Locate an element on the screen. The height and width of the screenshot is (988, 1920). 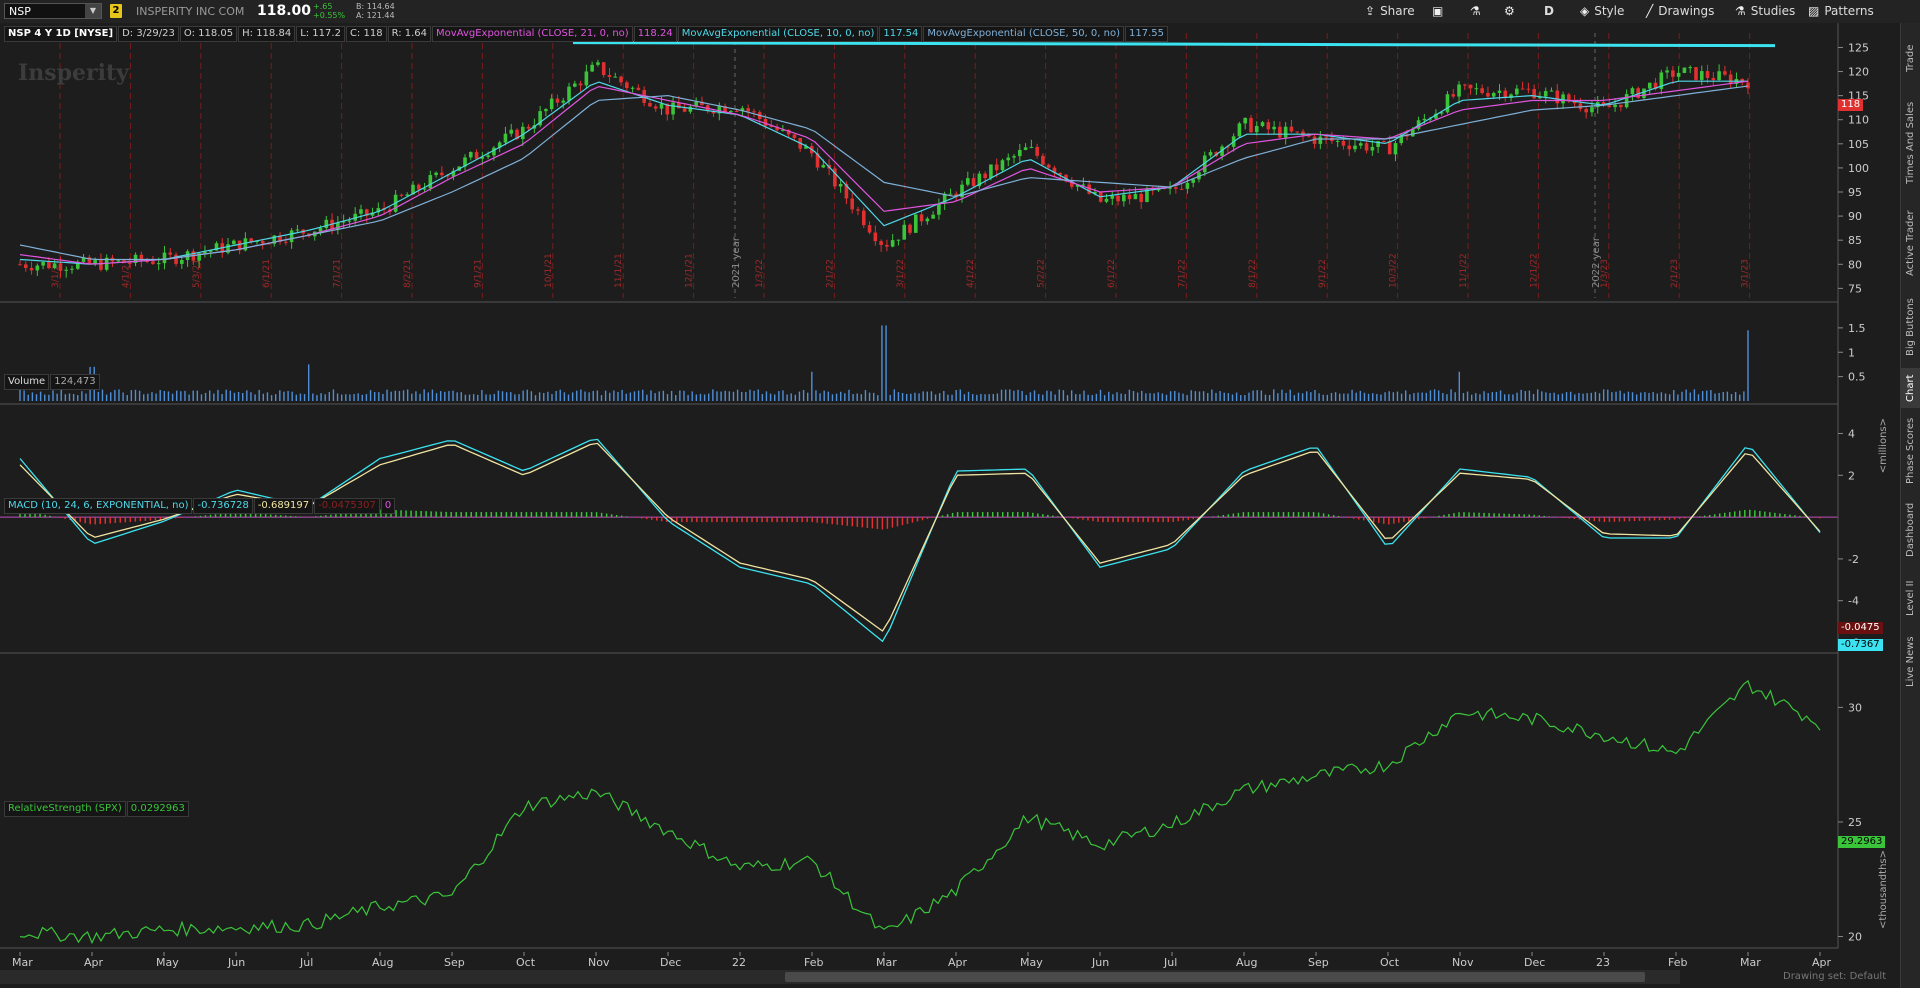
x-tick-label: Nov is located at coordinates (599, 962).